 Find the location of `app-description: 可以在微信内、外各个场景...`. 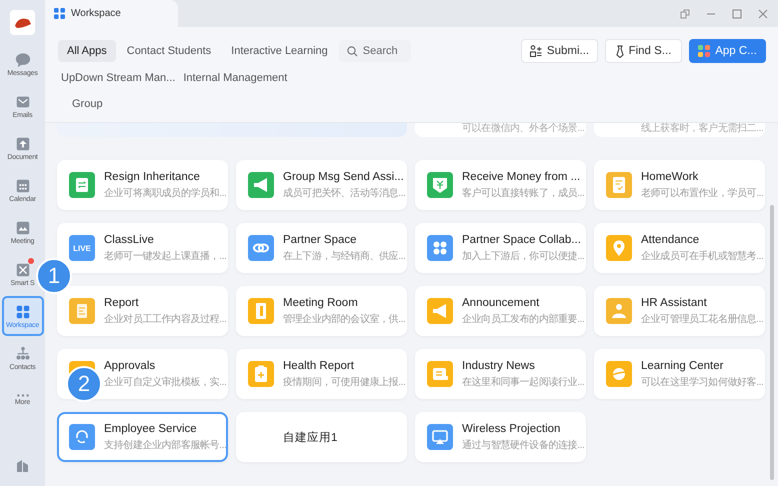

app-description: 可以在微信内、外各个场景... is located at coordinates (523, 128).